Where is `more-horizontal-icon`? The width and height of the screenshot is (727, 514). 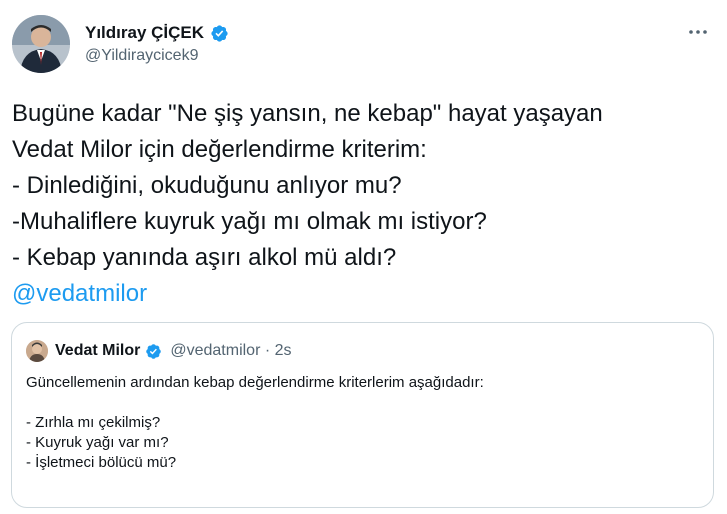
more-horizontal-icon is located at coordinates (698, 32).